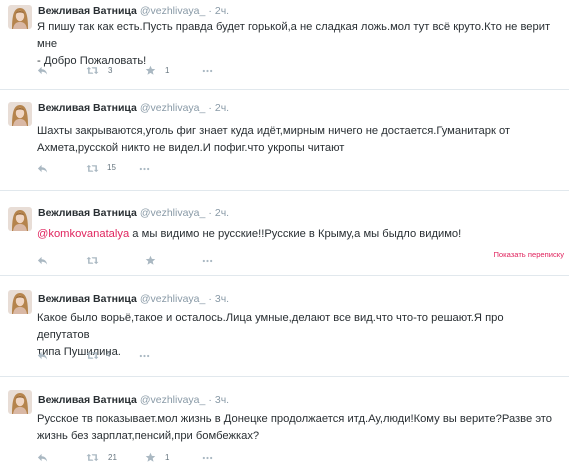 The width and height of the screenshot is (569, 475). What do you see at coordinates (92, 61) in the screenshot?
I see `tweet-text-line: - Добро Пожаловать!` at bounding box center [92, 61].